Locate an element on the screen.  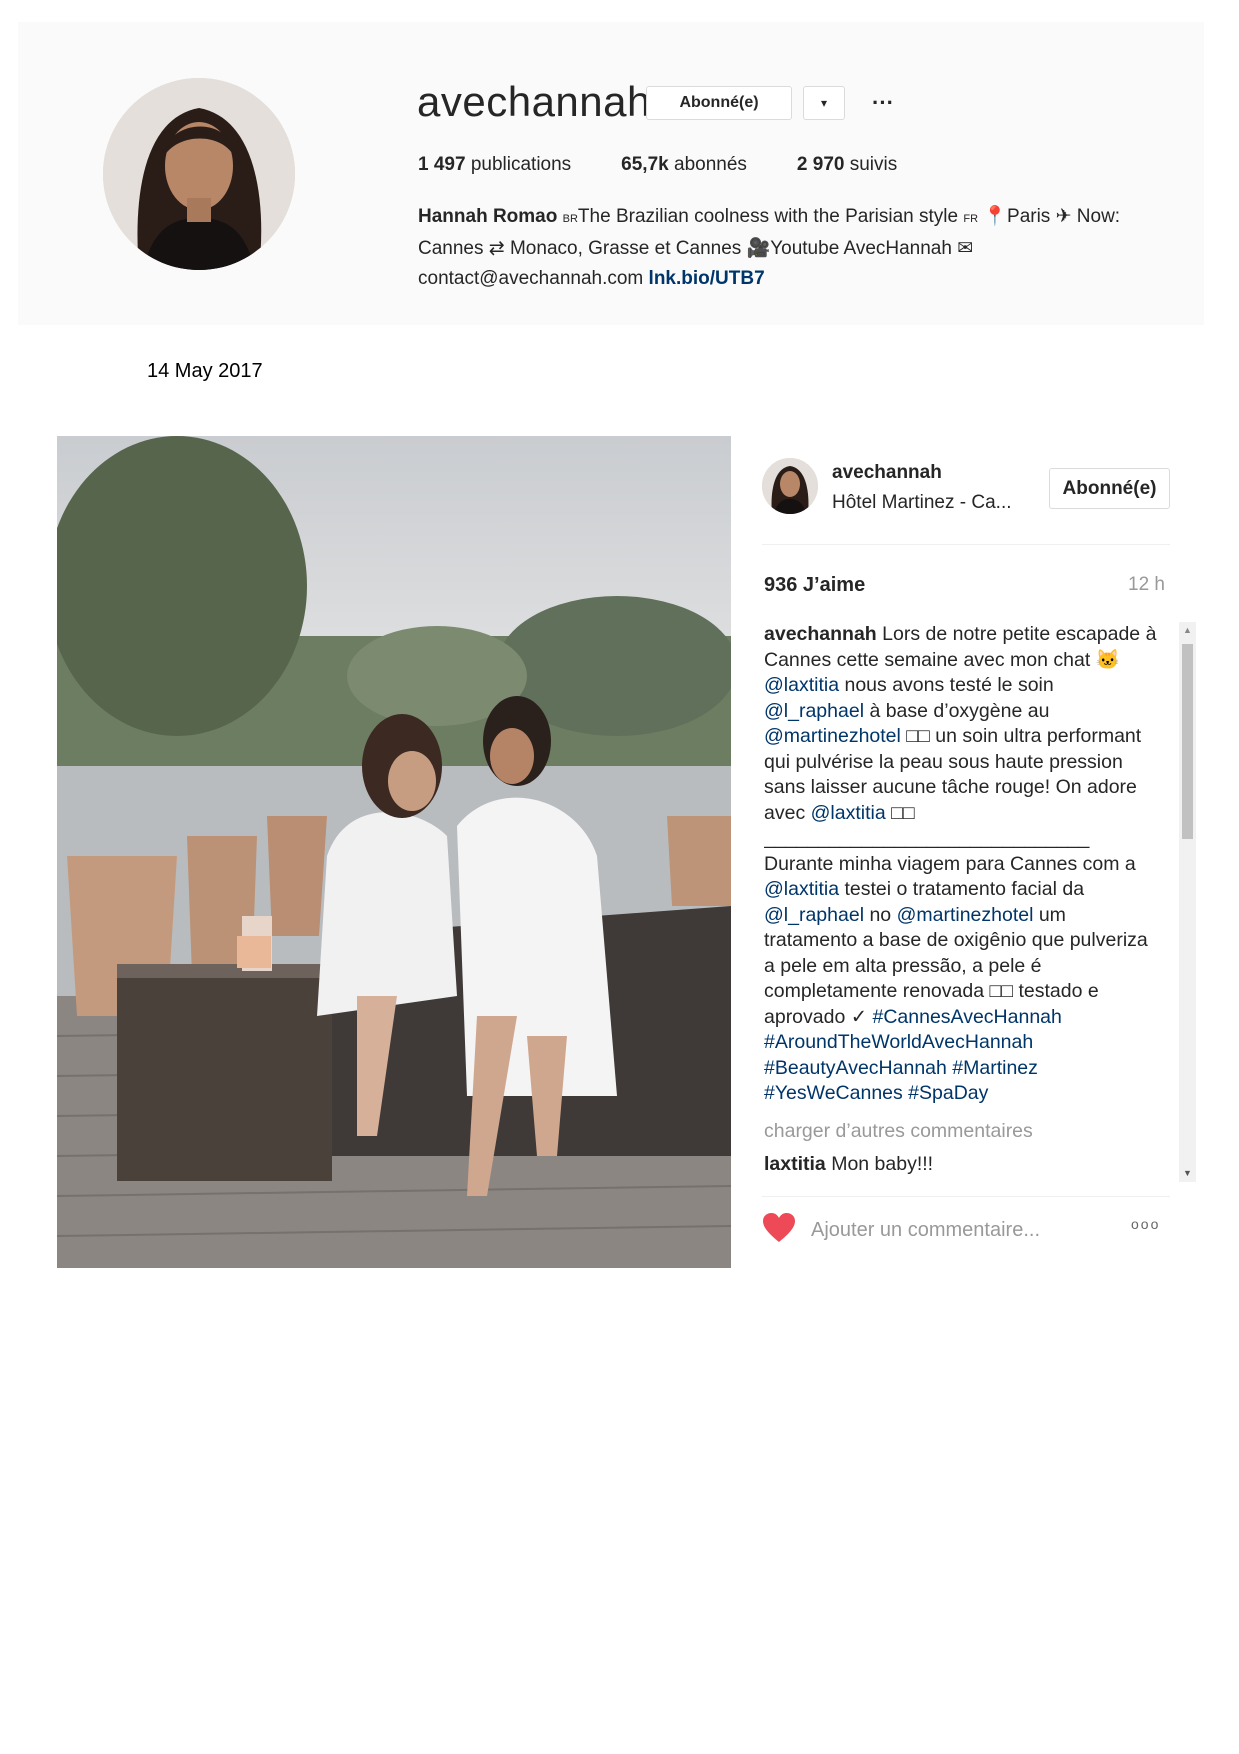
caption-username: avechannah is located at coordinates (820, 634).